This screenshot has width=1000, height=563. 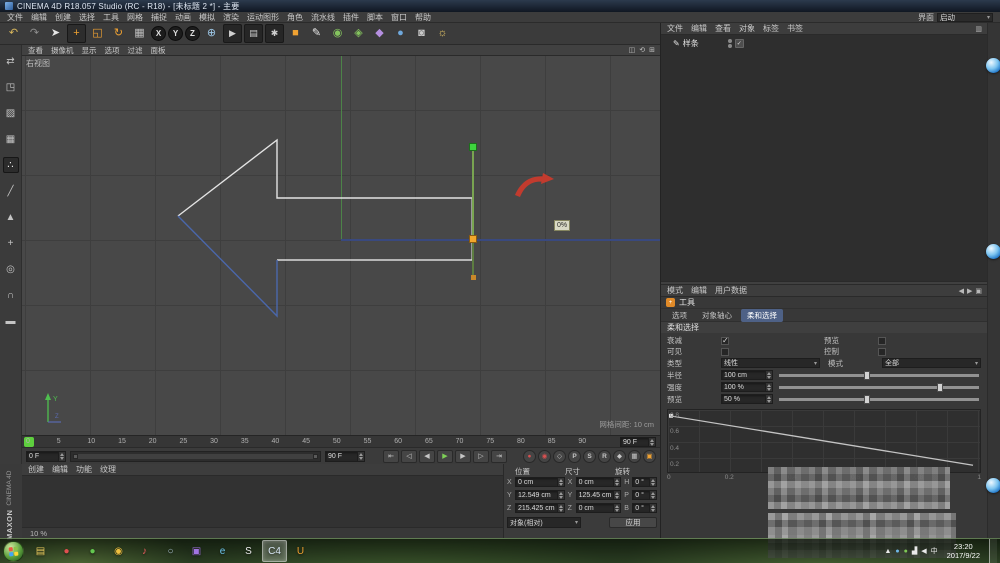 I want to click on toolbar-button: ●, so click(x=400, y=33).